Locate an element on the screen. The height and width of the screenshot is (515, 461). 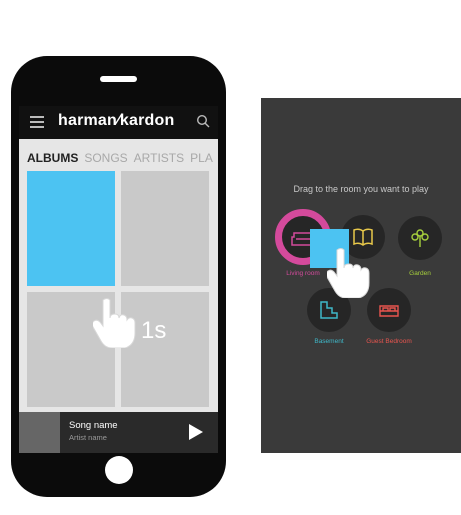
album-tile-selected is located at coordinates (71, 228).